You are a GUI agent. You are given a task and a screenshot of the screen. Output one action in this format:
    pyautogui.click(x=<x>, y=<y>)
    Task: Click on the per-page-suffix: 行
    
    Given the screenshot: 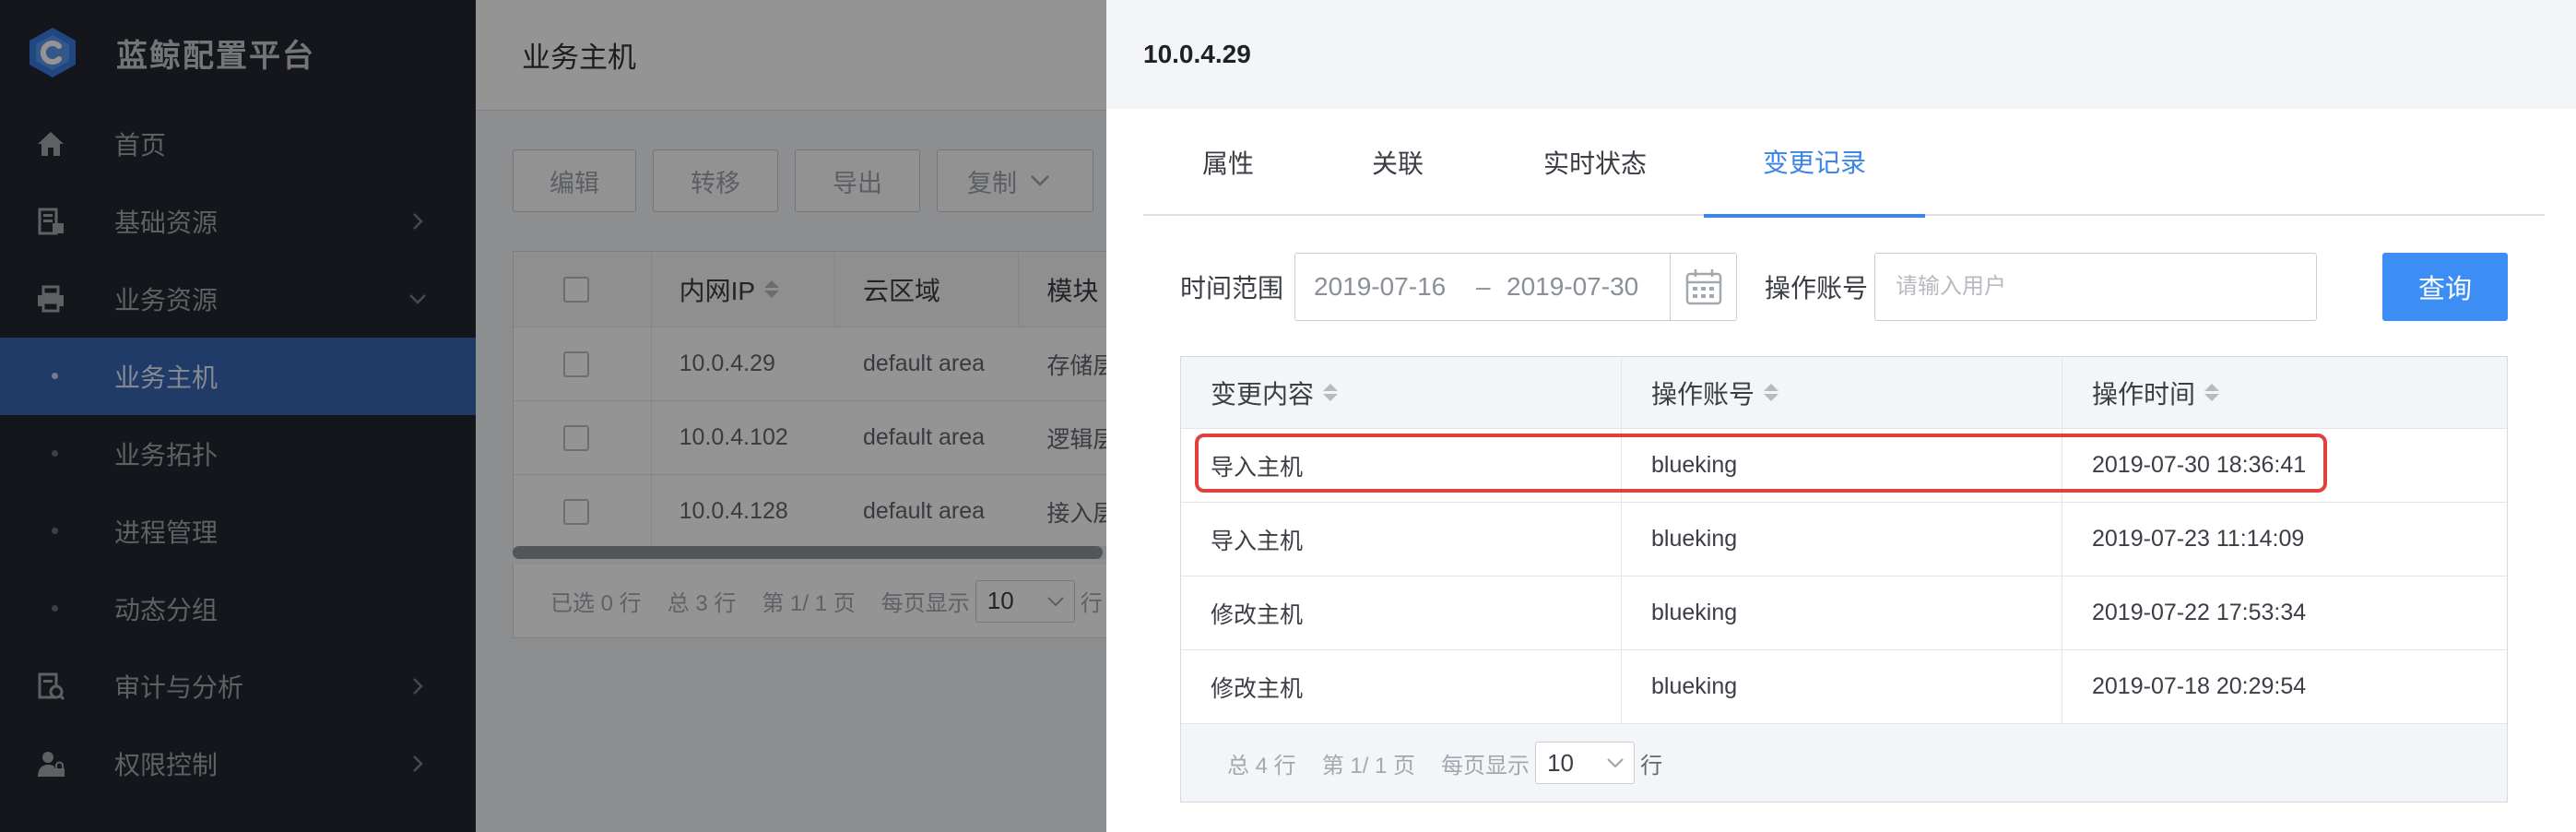 What is the action you would take?
    pyautogui.click(x=1651, y=766)
    